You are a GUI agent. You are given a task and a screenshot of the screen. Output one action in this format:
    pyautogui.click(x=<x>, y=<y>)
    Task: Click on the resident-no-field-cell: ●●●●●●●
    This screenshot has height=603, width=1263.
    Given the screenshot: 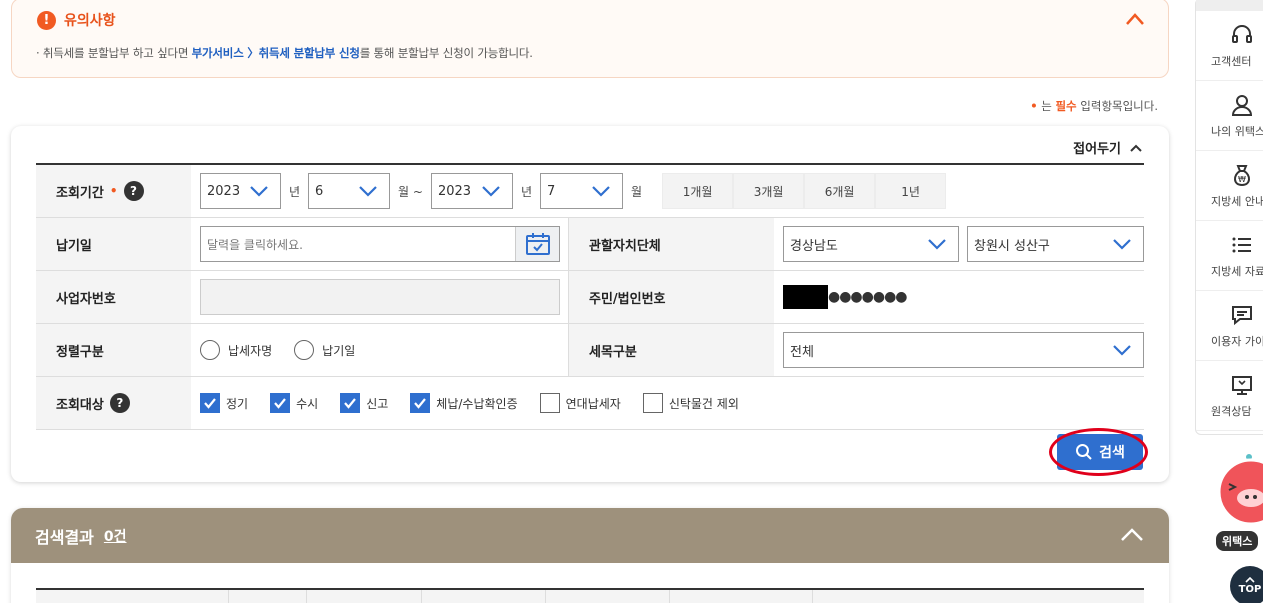 What is the action you would take?
    pyautogui.click(x=841, y=297)
    